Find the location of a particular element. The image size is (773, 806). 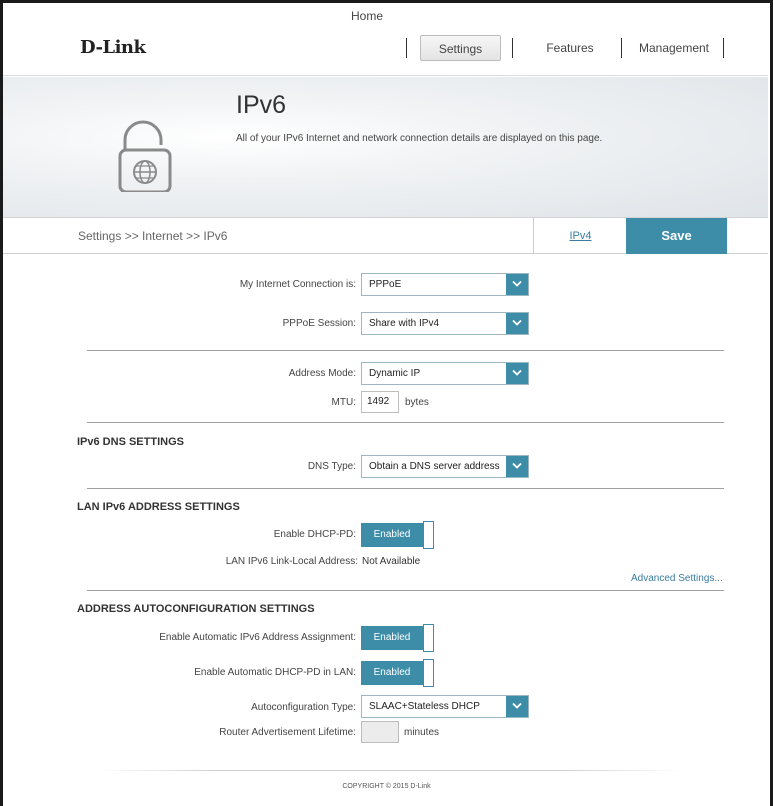

dns-section-heading: IPv6 DNS SETTINGS is located at coordinates (130, 442).